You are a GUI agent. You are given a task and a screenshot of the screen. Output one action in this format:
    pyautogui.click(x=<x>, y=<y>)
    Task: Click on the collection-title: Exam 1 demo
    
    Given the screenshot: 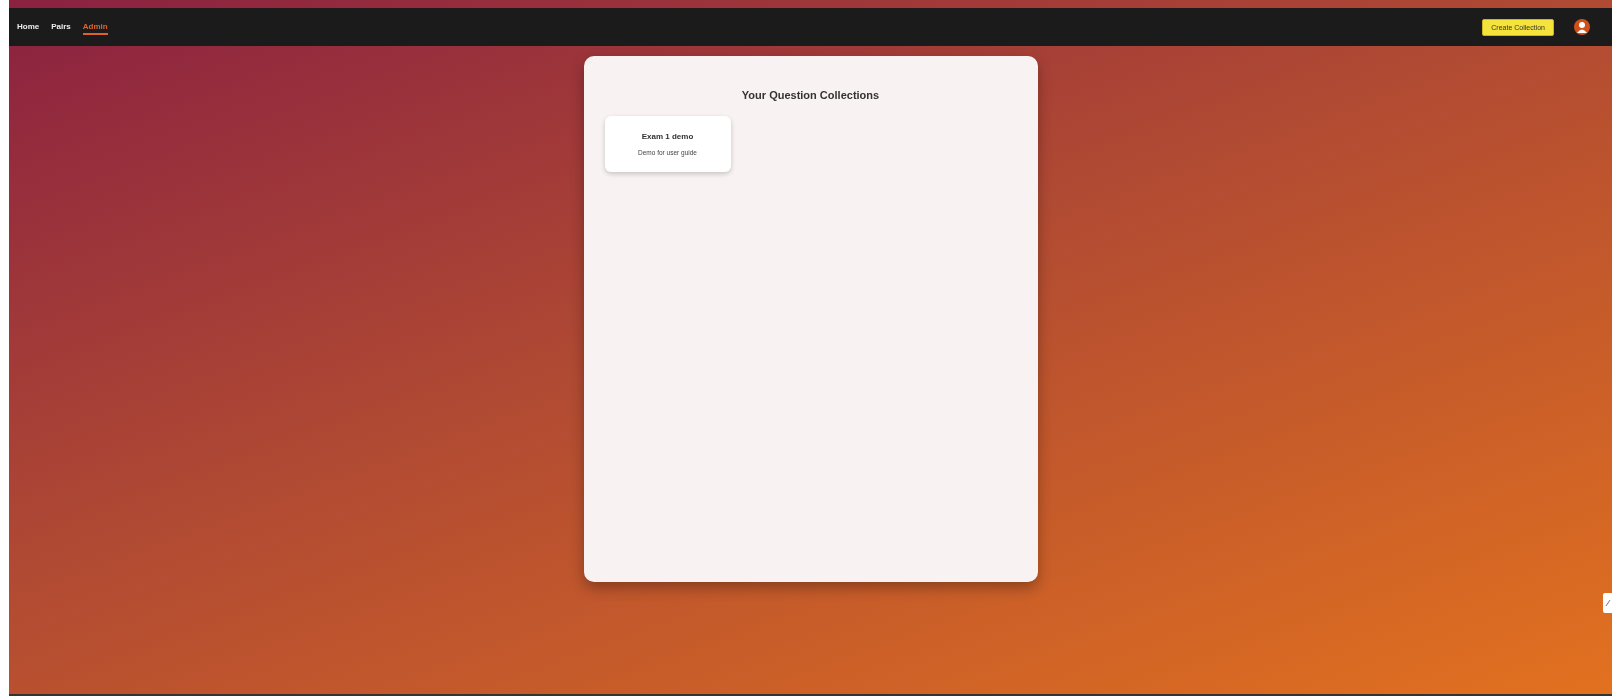 What is the action you would take?
    pyautogui.click(x=667, y=136)
    